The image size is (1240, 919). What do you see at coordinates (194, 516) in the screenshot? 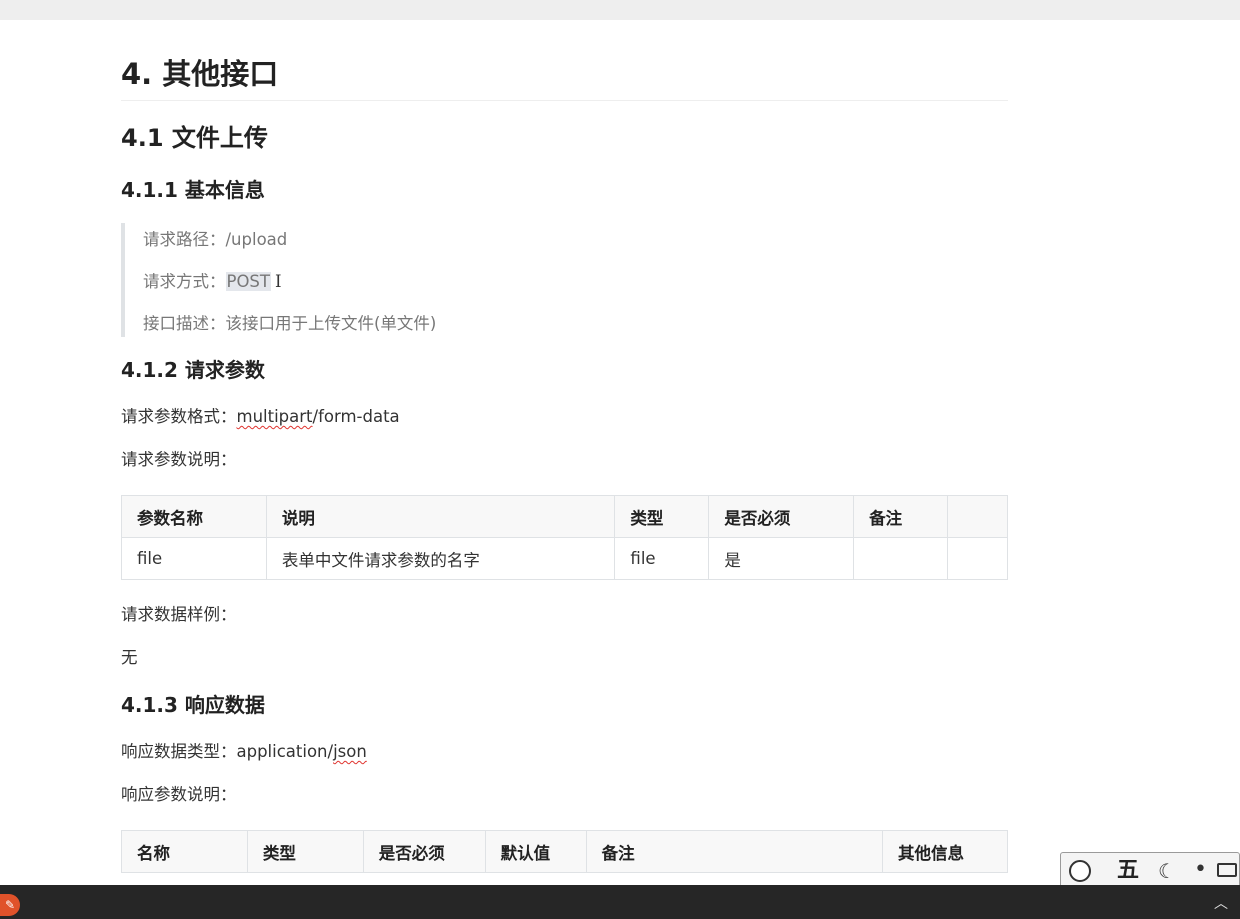
I see `table-header-cell: 参数名称` at bounding box center [194, 516].